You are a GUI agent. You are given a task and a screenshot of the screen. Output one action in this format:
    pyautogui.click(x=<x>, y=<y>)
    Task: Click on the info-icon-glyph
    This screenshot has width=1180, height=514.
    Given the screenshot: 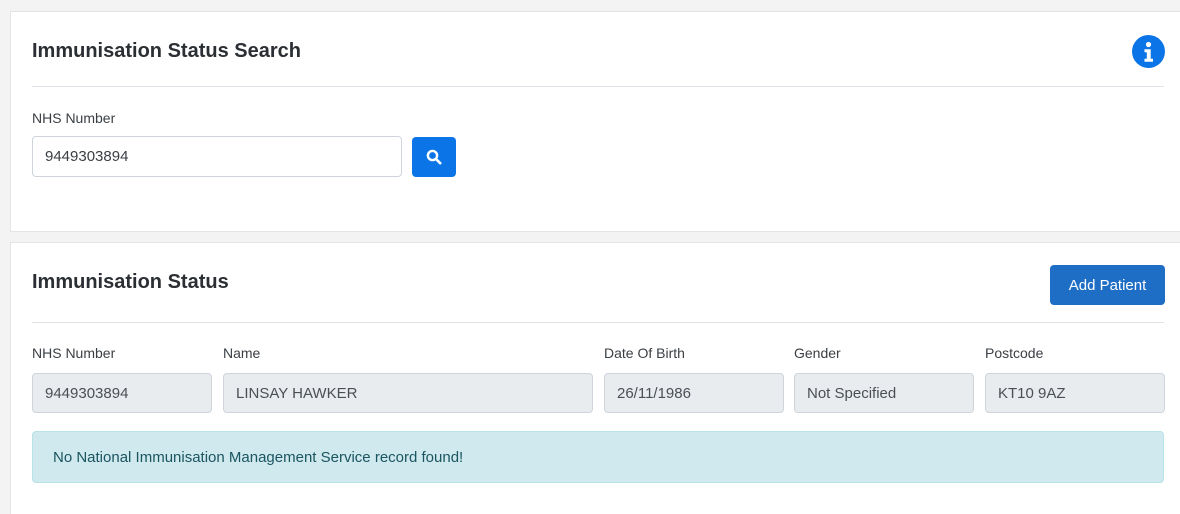 What is the action you would take?
    pyautogui.click(x=1148, y=51)
    